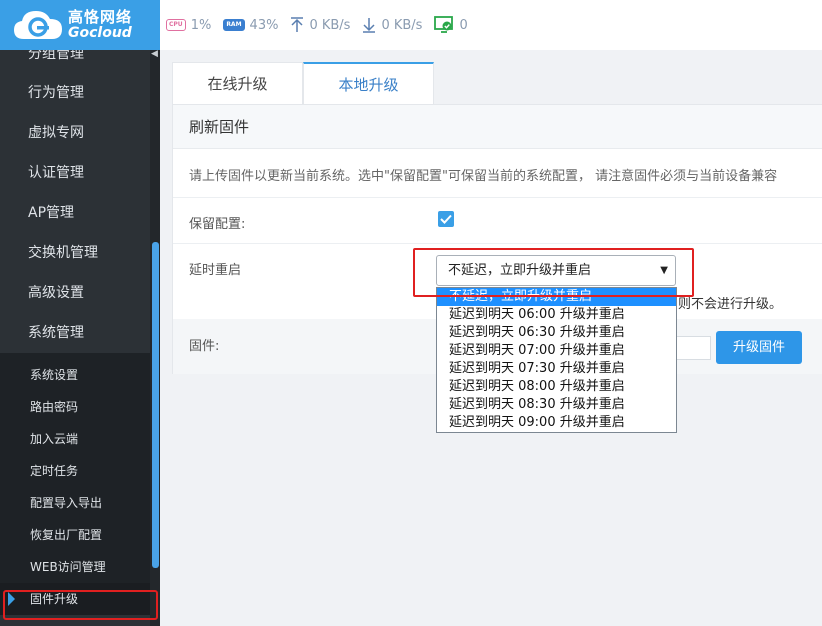  What do you see at coordinates (368, 83) in the screenshot?
I see `tab-local-upgrade: 本地升级` at bounding box center [368, 83].